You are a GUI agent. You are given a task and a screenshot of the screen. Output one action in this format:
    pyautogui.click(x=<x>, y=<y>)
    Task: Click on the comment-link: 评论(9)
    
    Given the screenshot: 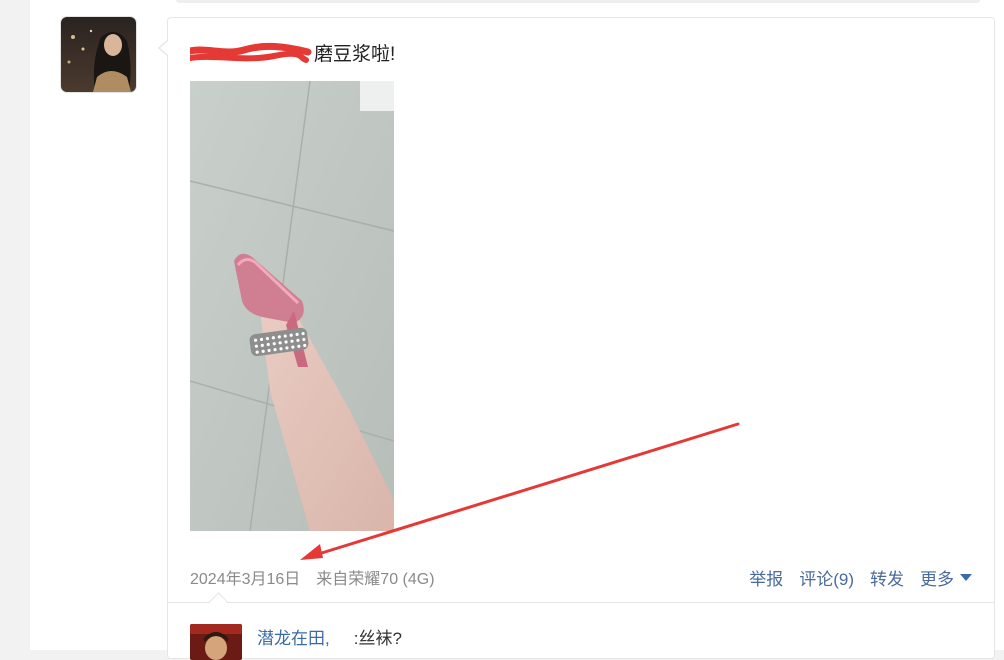 What is the action you would take?
    pyautogui.click(x=826, y=577)
    